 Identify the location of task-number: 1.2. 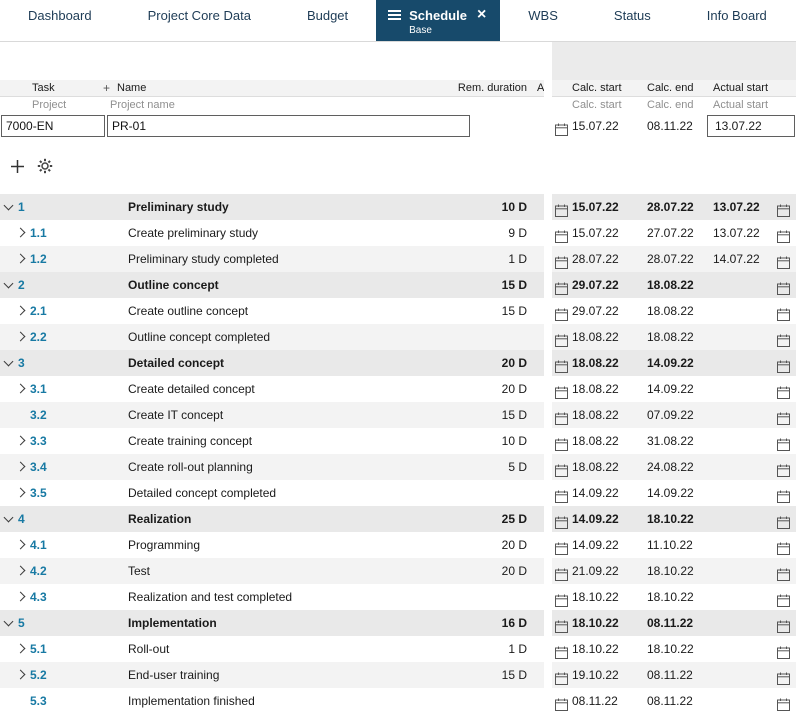
(38, 259).